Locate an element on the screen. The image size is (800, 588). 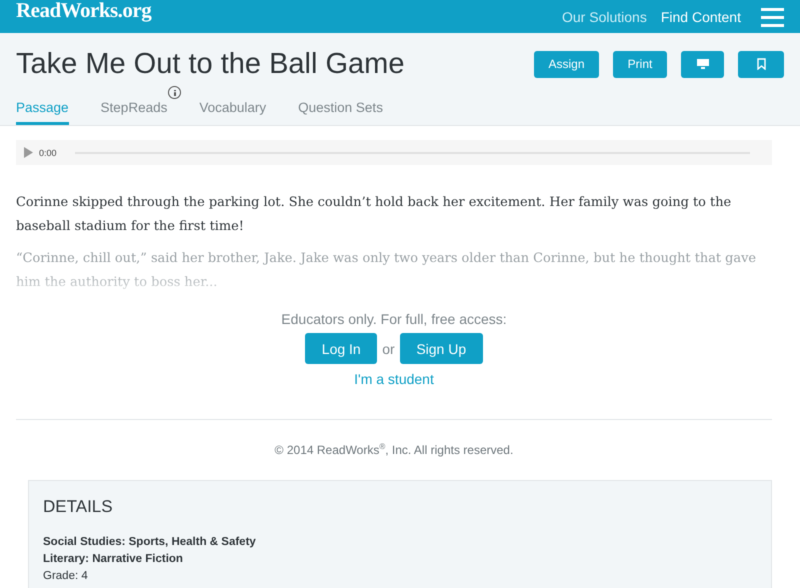
or-text: or is located at coordinates (388, 348).